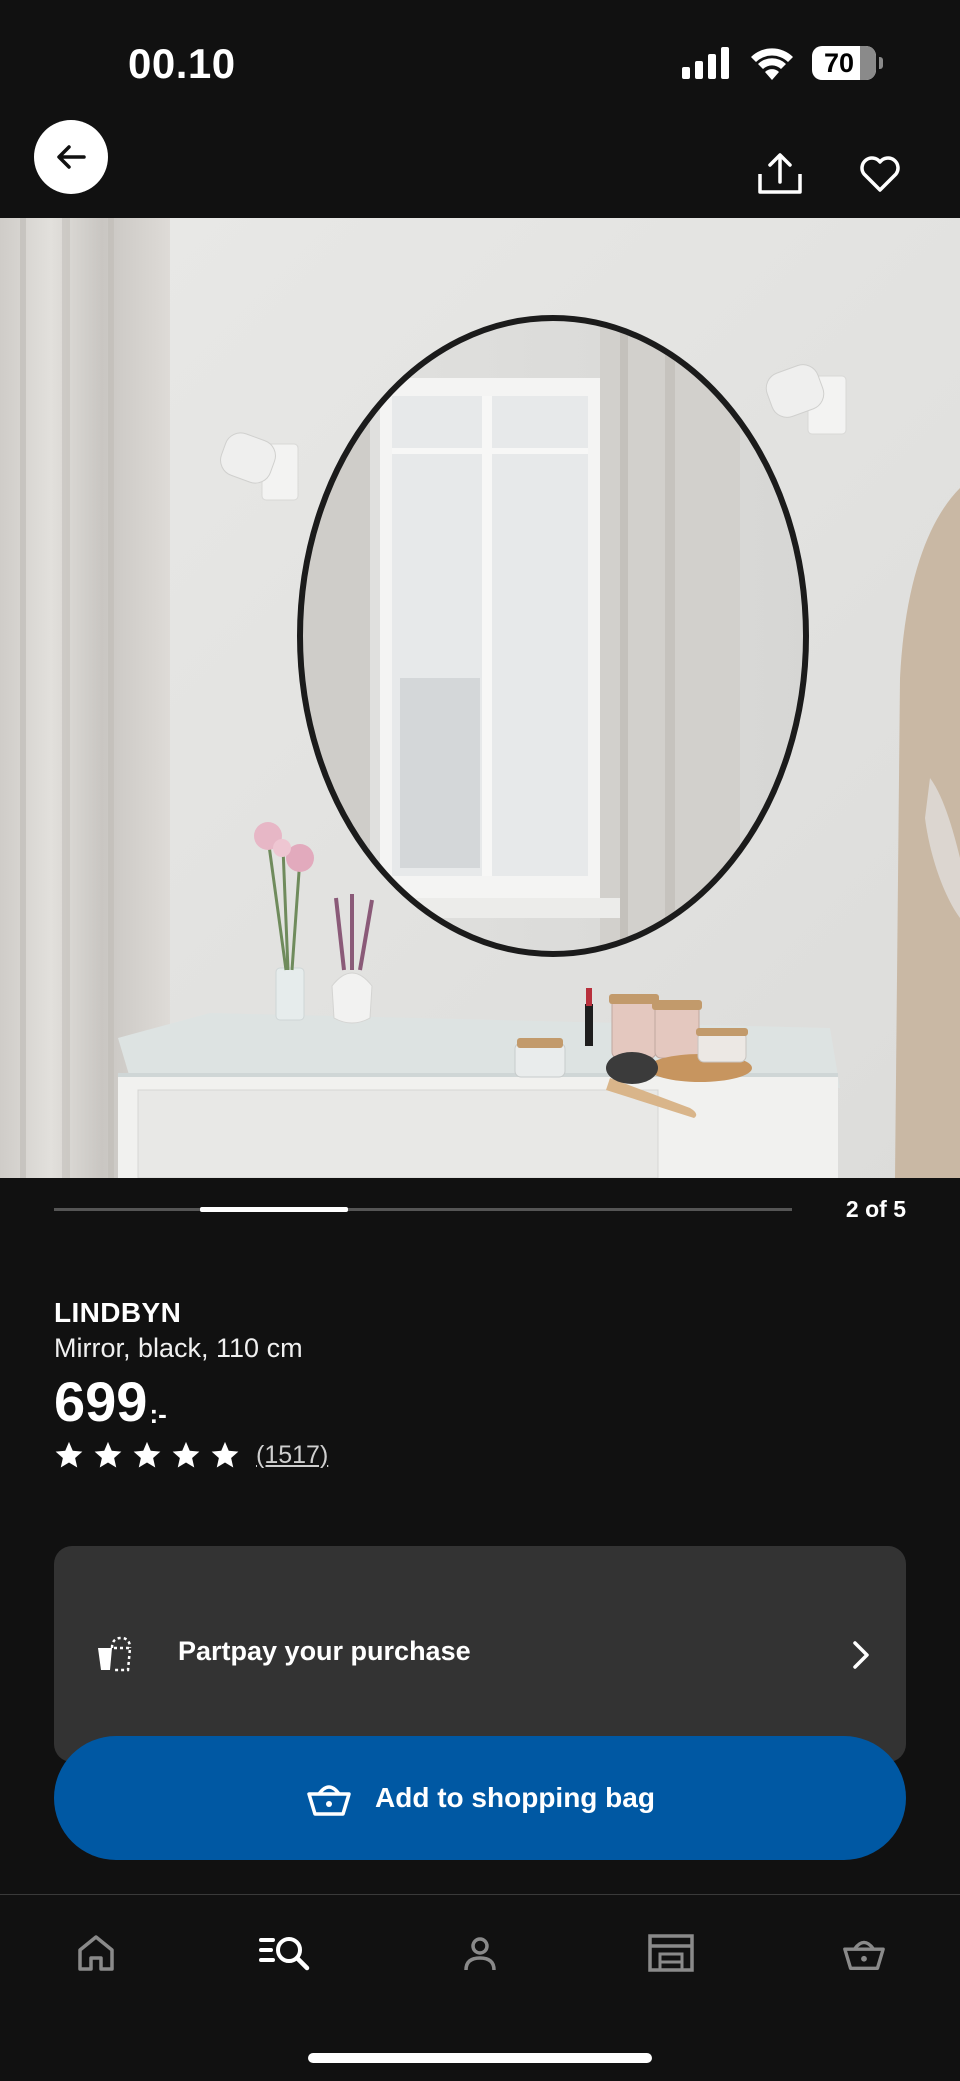 The image size is (960, 2081). What do you see at coordinates (875, 1209) in the screenshot?
I see `carousel-counter: 2 of 5` at bounding box center [875, 1209].